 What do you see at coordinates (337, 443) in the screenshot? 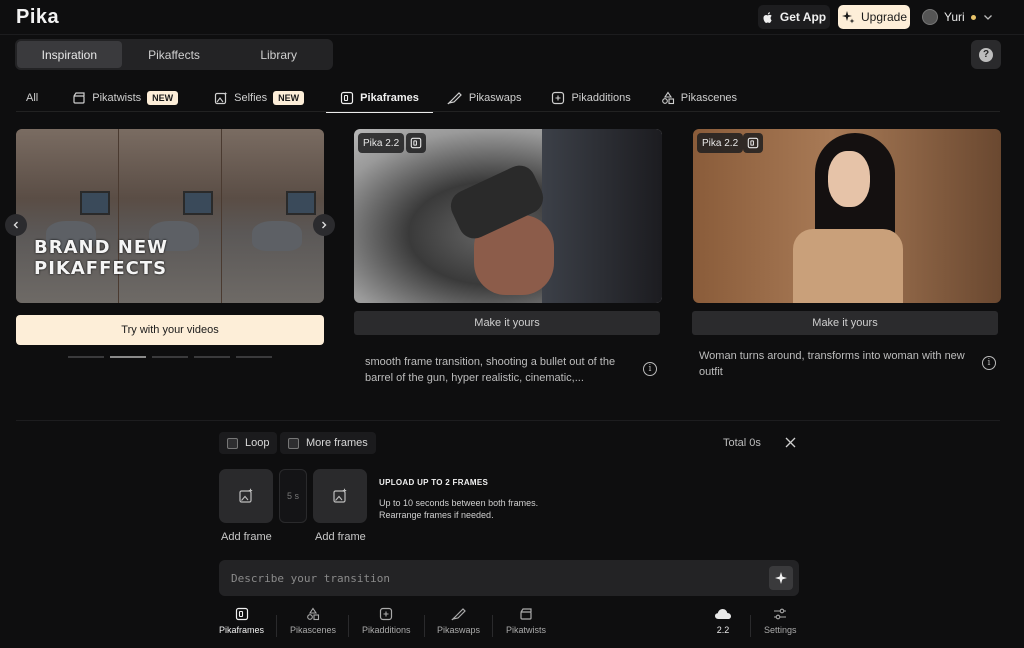
I see `more-frames-label: More frames` at bounding box center [337, 443].